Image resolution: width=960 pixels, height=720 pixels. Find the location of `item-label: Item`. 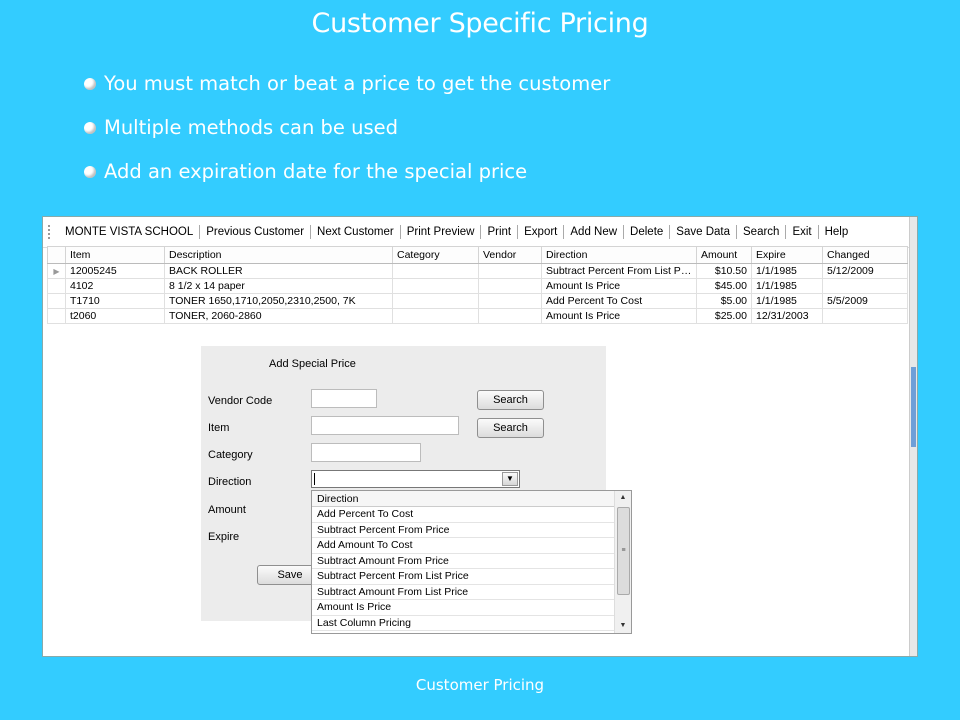

item-label: Item is located at coordinates (219, 428).